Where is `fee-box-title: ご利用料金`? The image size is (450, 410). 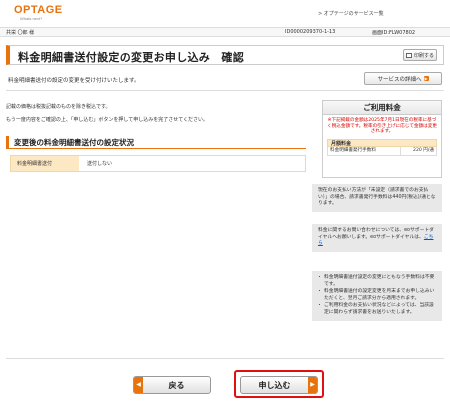
fee-box-title: ご利用料金 is located at coordinates (382, 108).